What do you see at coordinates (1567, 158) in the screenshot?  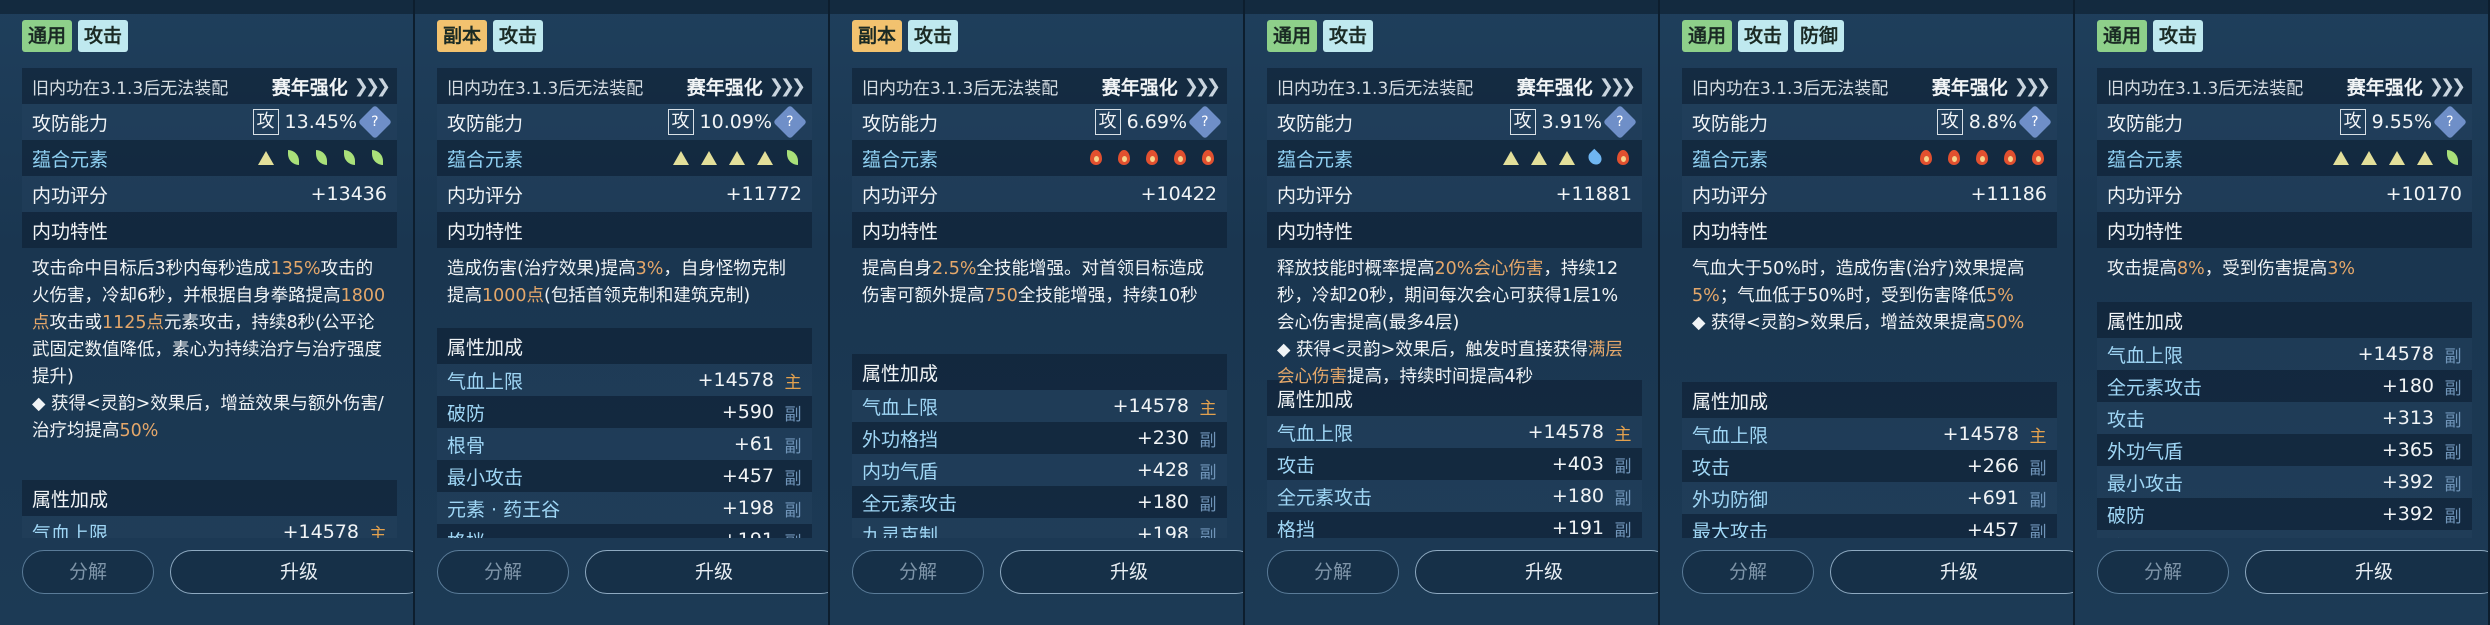 I see `element-icons` at bounding box center [1567, 158].